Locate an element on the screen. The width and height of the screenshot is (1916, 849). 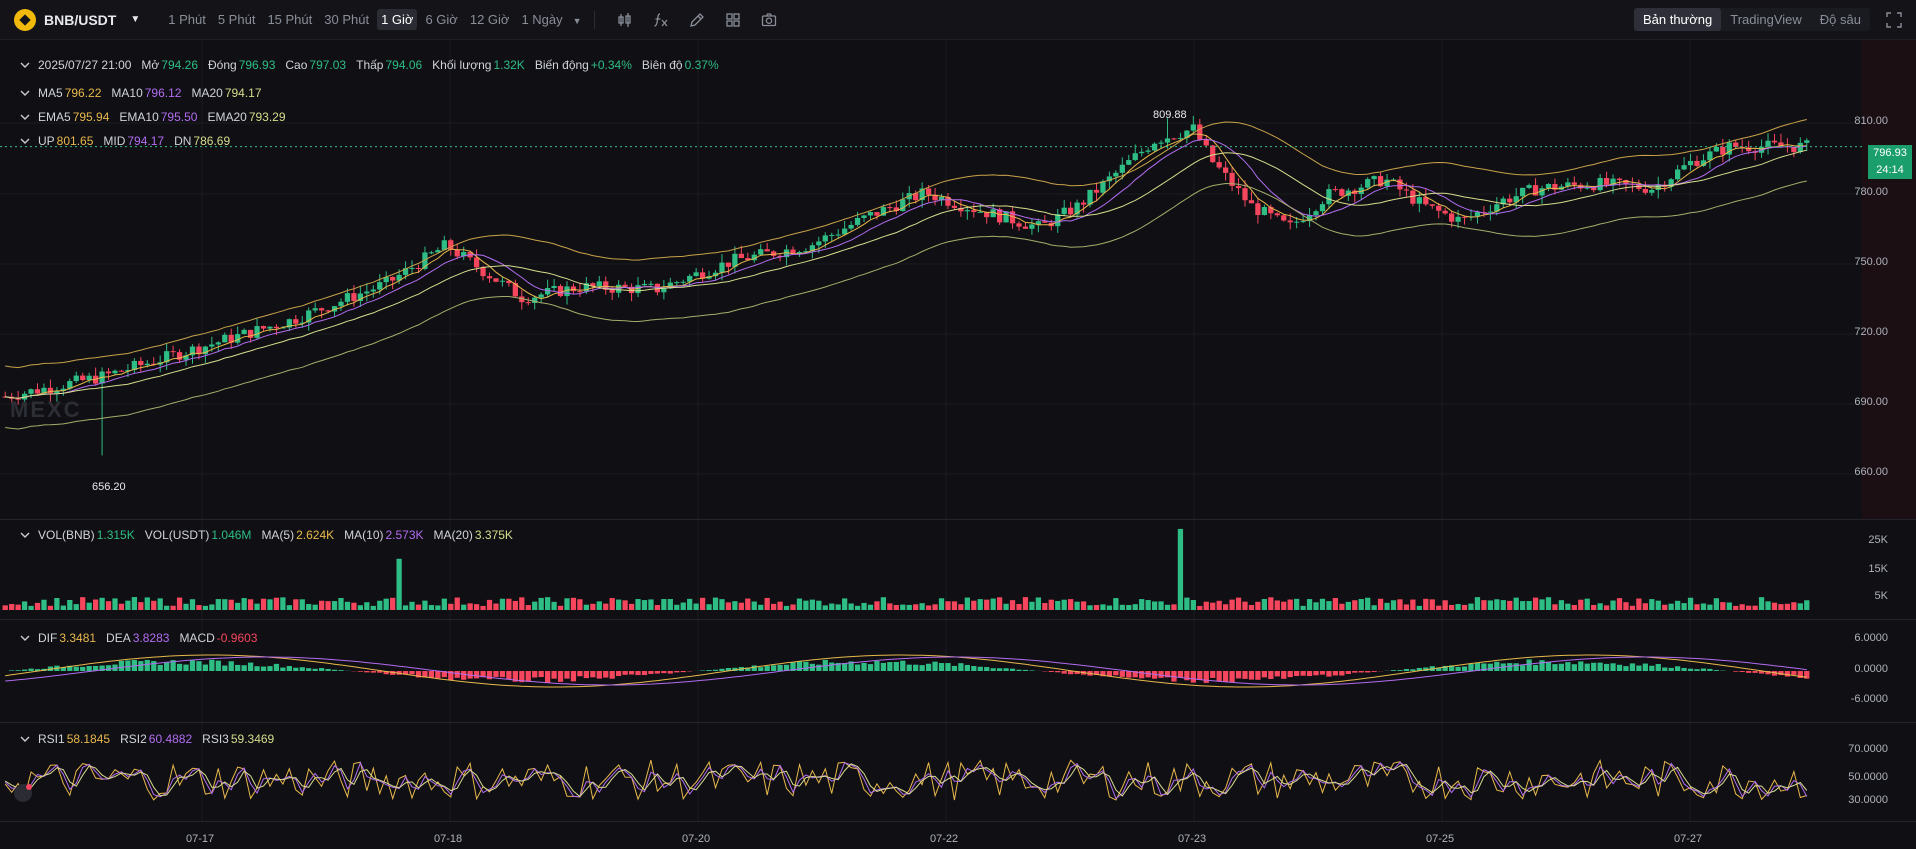
fullscreen-icon is located at coordinates (1894, 20).